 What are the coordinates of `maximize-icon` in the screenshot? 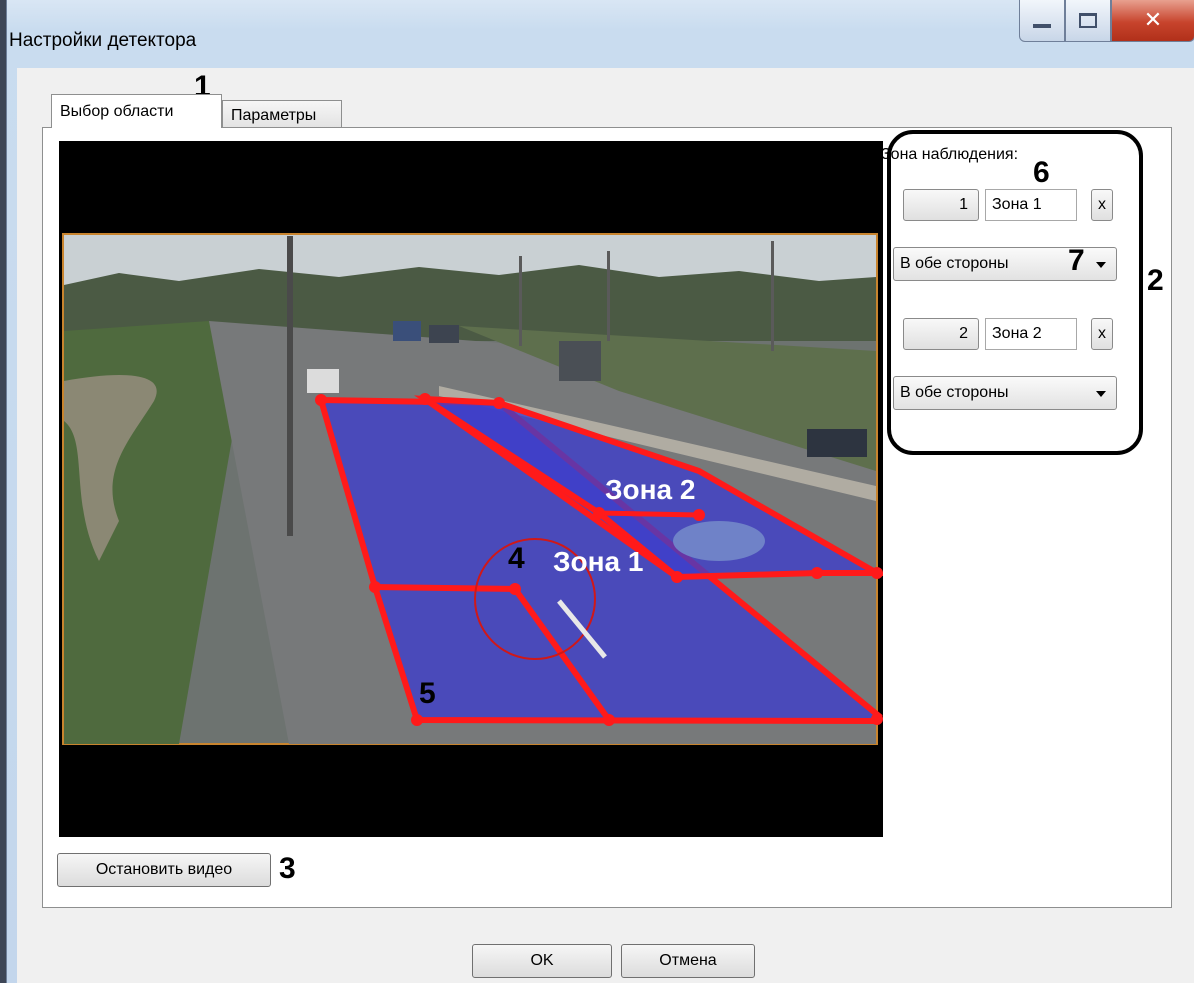 It's located at (1088, 20).